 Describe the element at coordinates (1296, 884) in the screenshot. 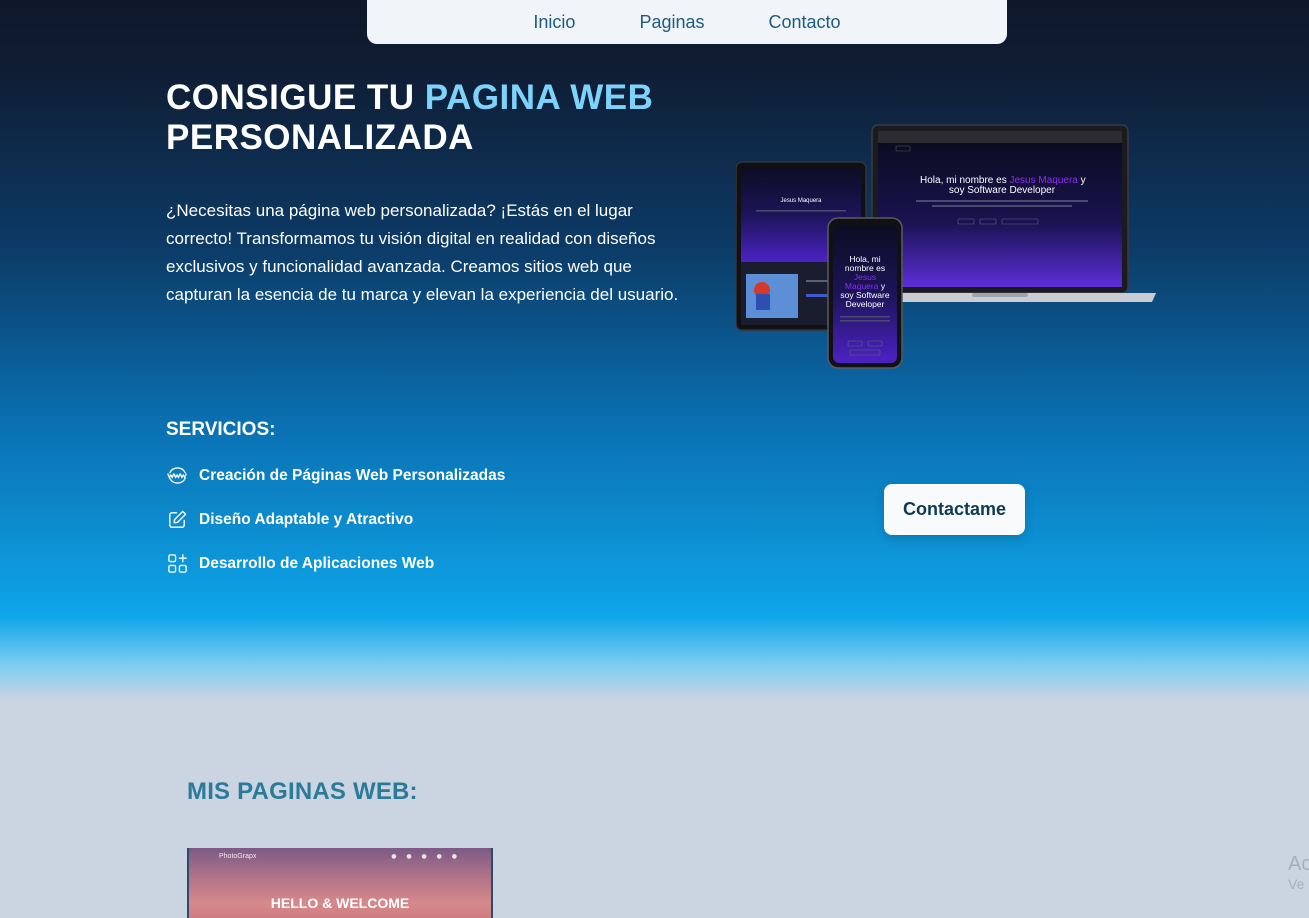

I see `watermark-line2: Ve` at that location.